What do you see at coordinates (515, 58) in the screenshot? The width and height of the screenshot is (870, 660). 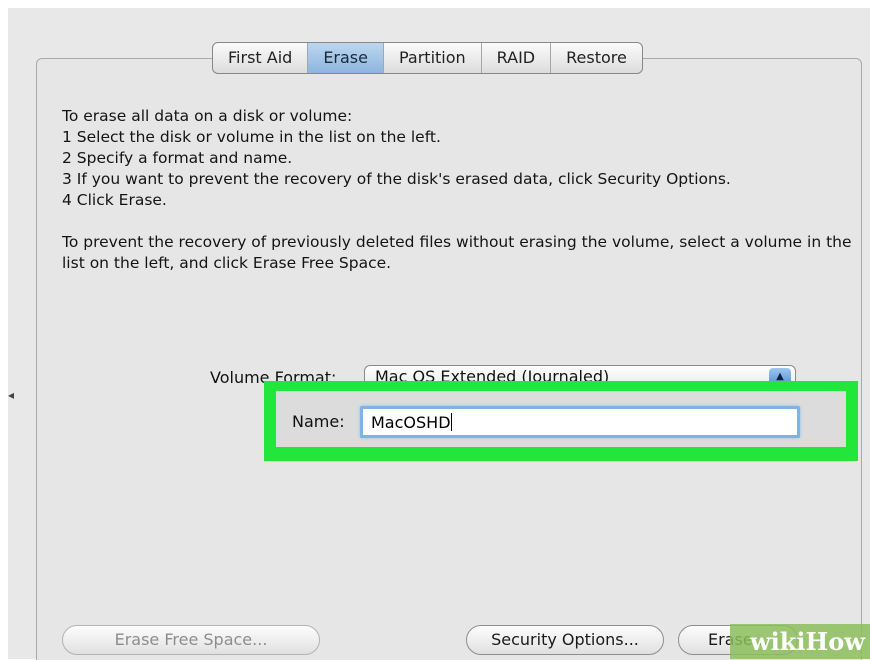 I see `tab-raid: RAID` at bounding box center [515, 58].